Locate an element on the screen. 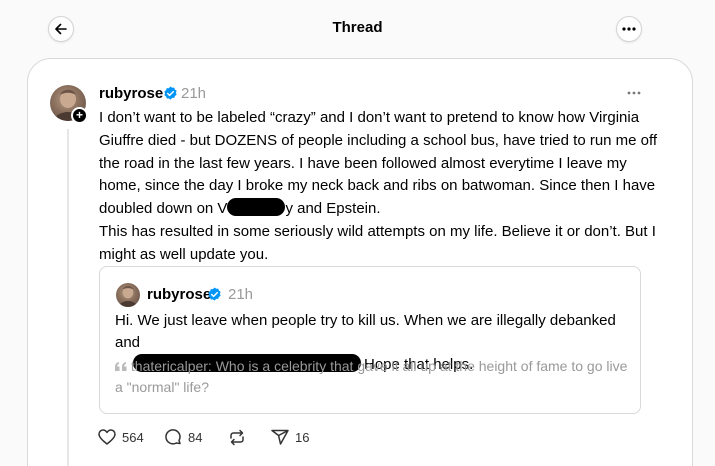  paper-plane-icon is located at coordinates (280, 437).